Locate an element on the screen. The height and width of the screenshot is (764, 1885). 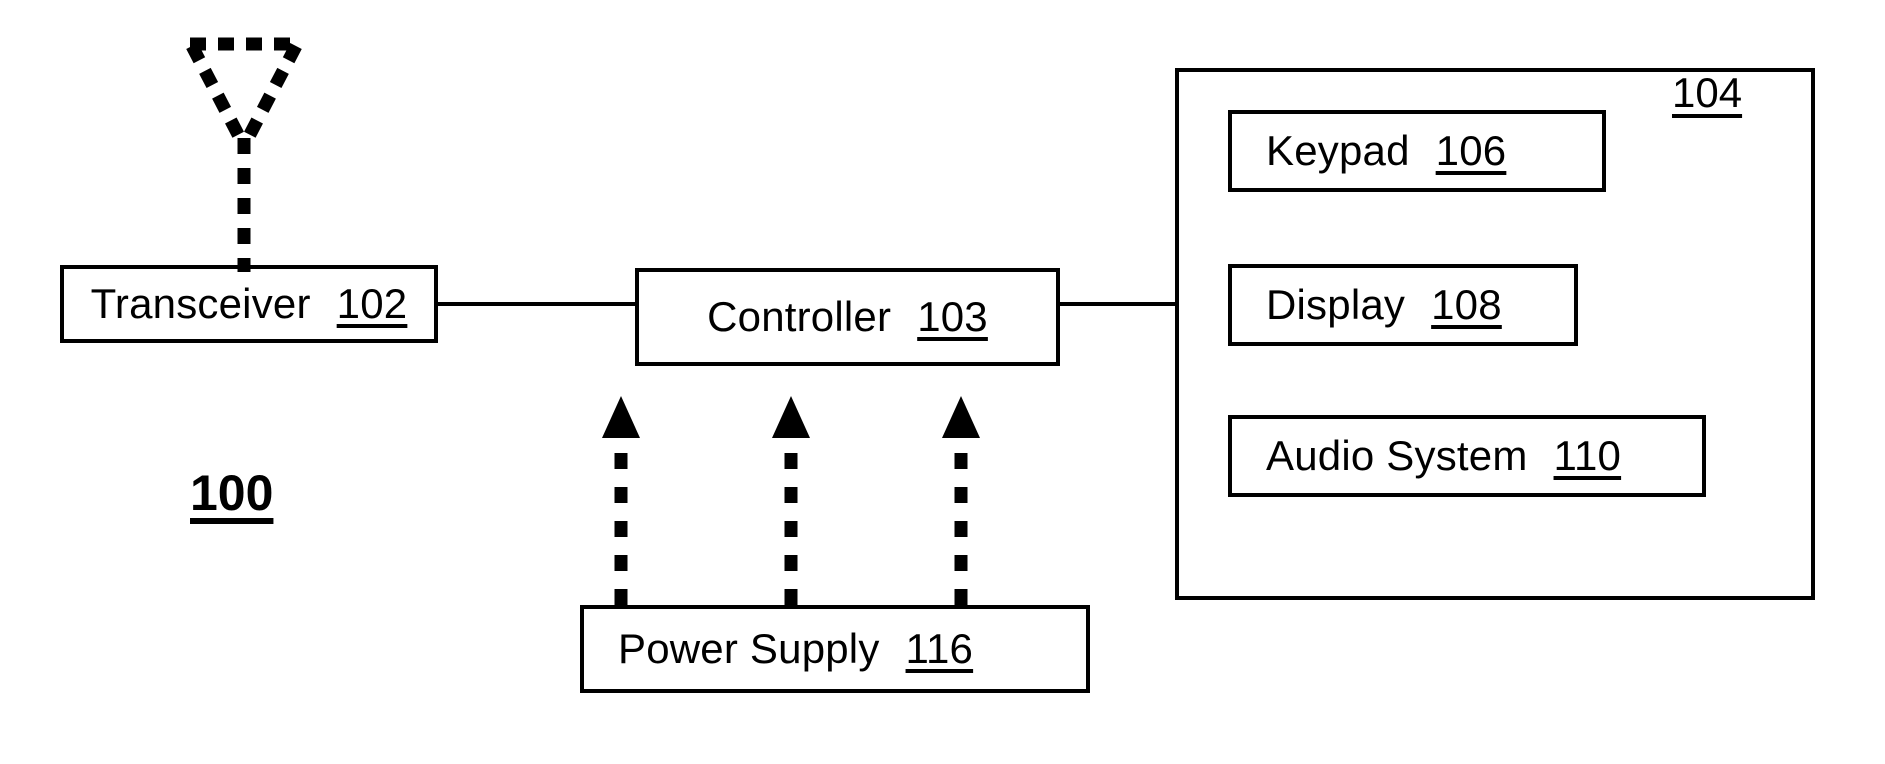
keypad-label: Keypad 106 is located at coordinates (1417, 151).